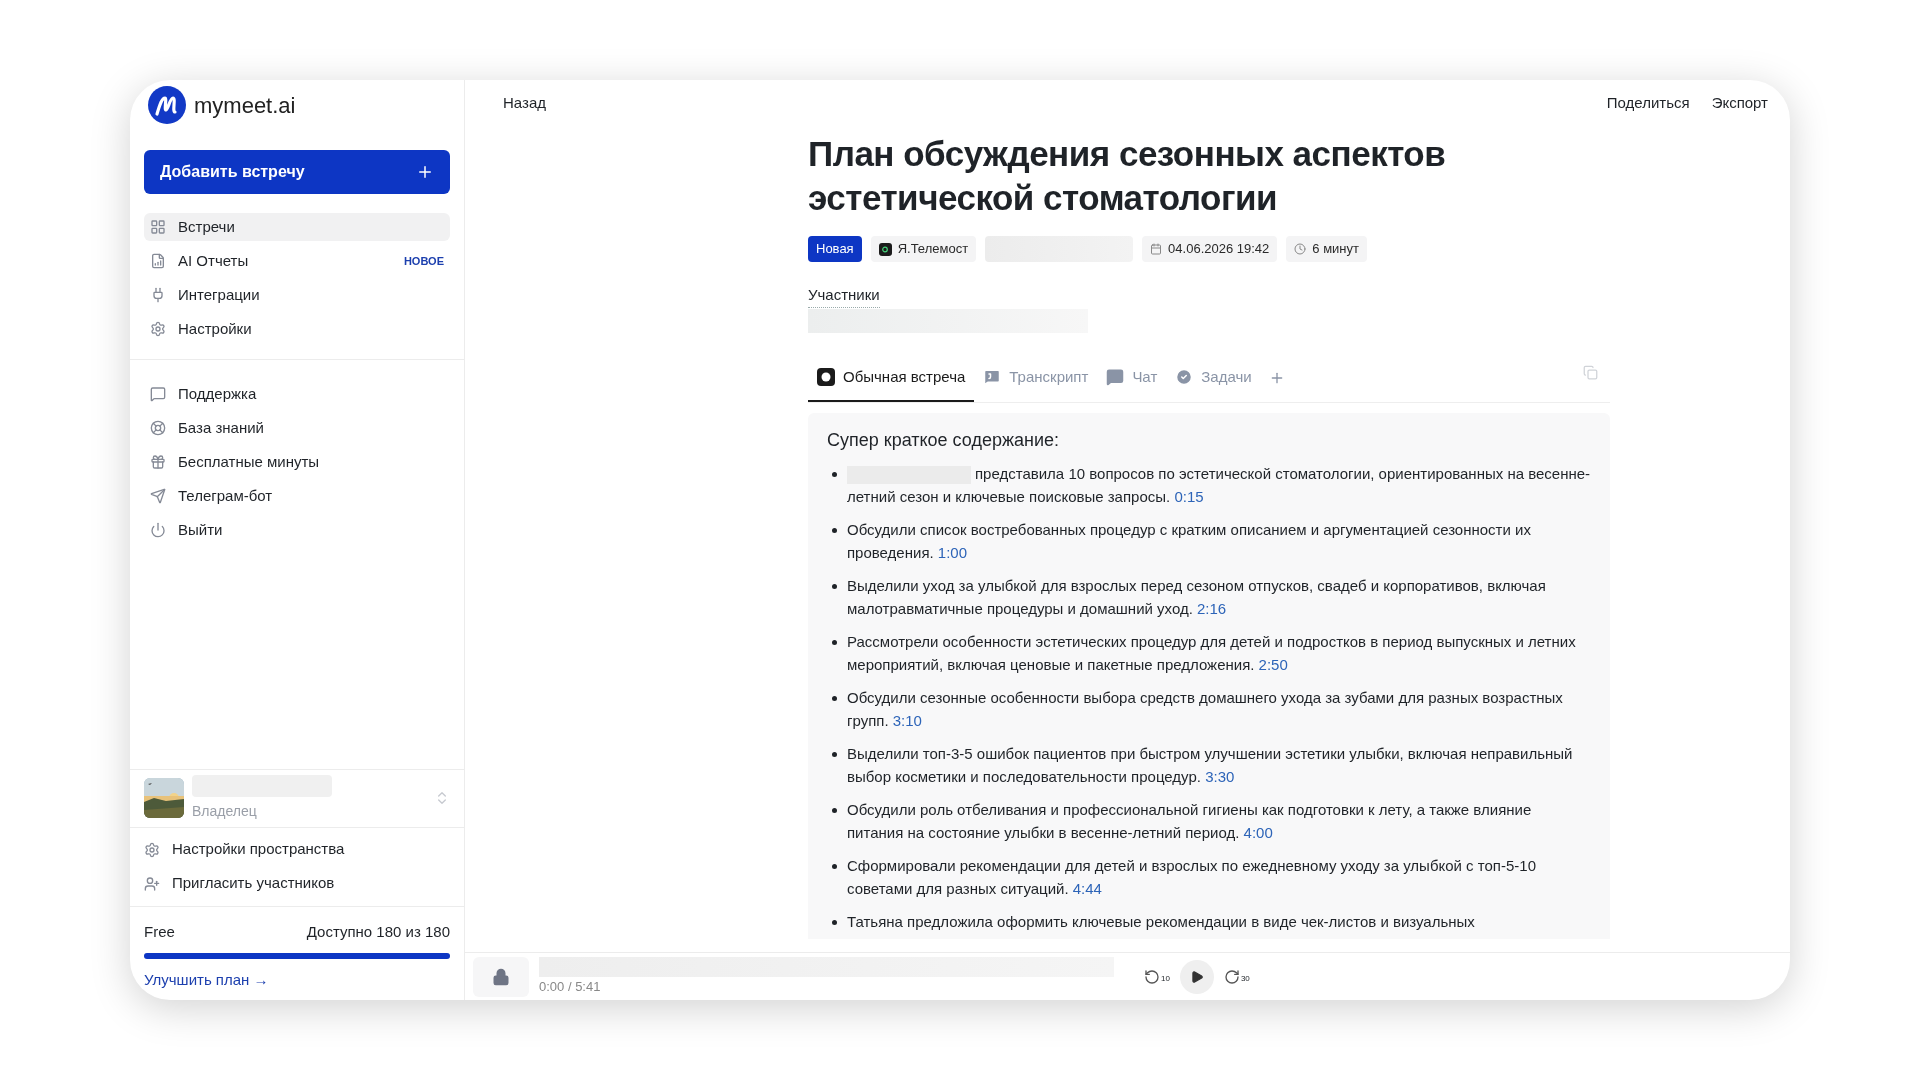 The height and width of the screenshot is (1080, 1920). Describe the element at coordinates (158, 261) in the screenshot. I see `report-icon` at that location.